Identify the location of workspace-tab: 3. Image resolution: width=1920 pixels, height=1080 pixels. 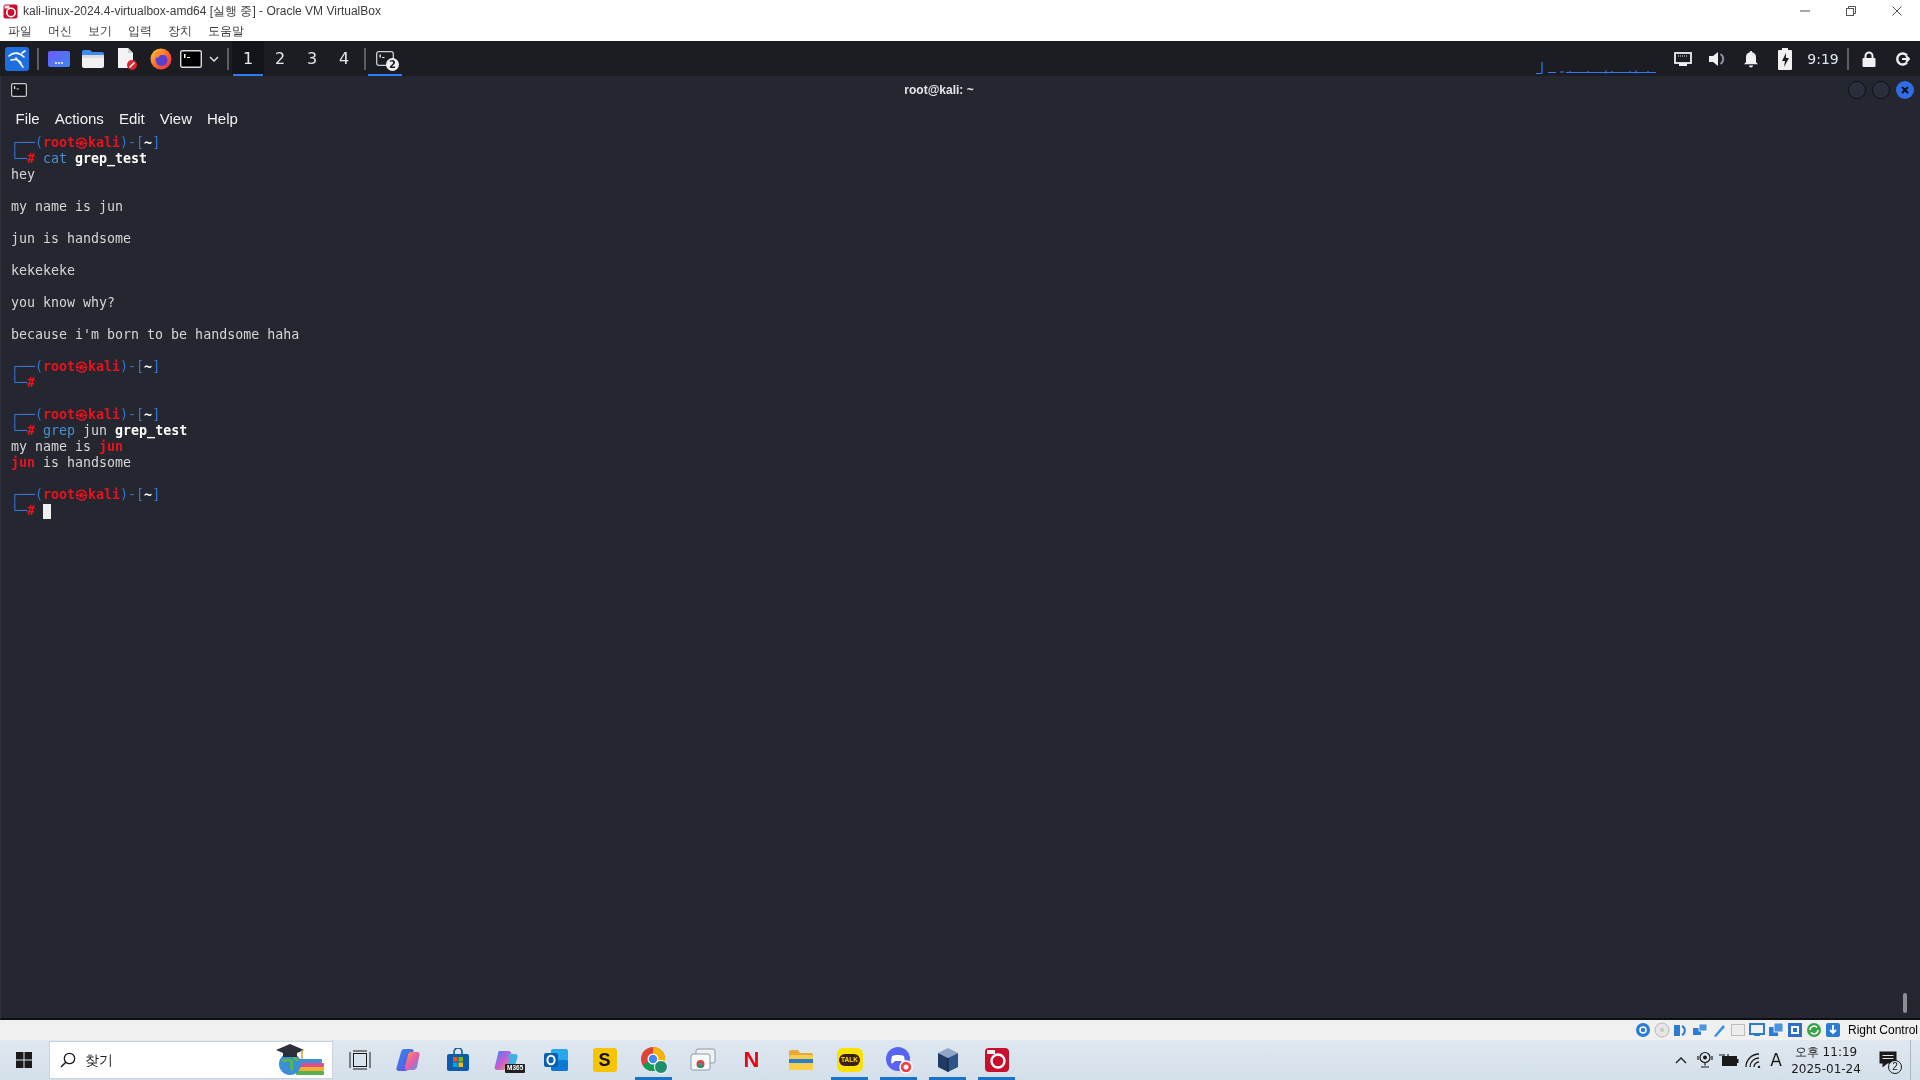
(312, 58).